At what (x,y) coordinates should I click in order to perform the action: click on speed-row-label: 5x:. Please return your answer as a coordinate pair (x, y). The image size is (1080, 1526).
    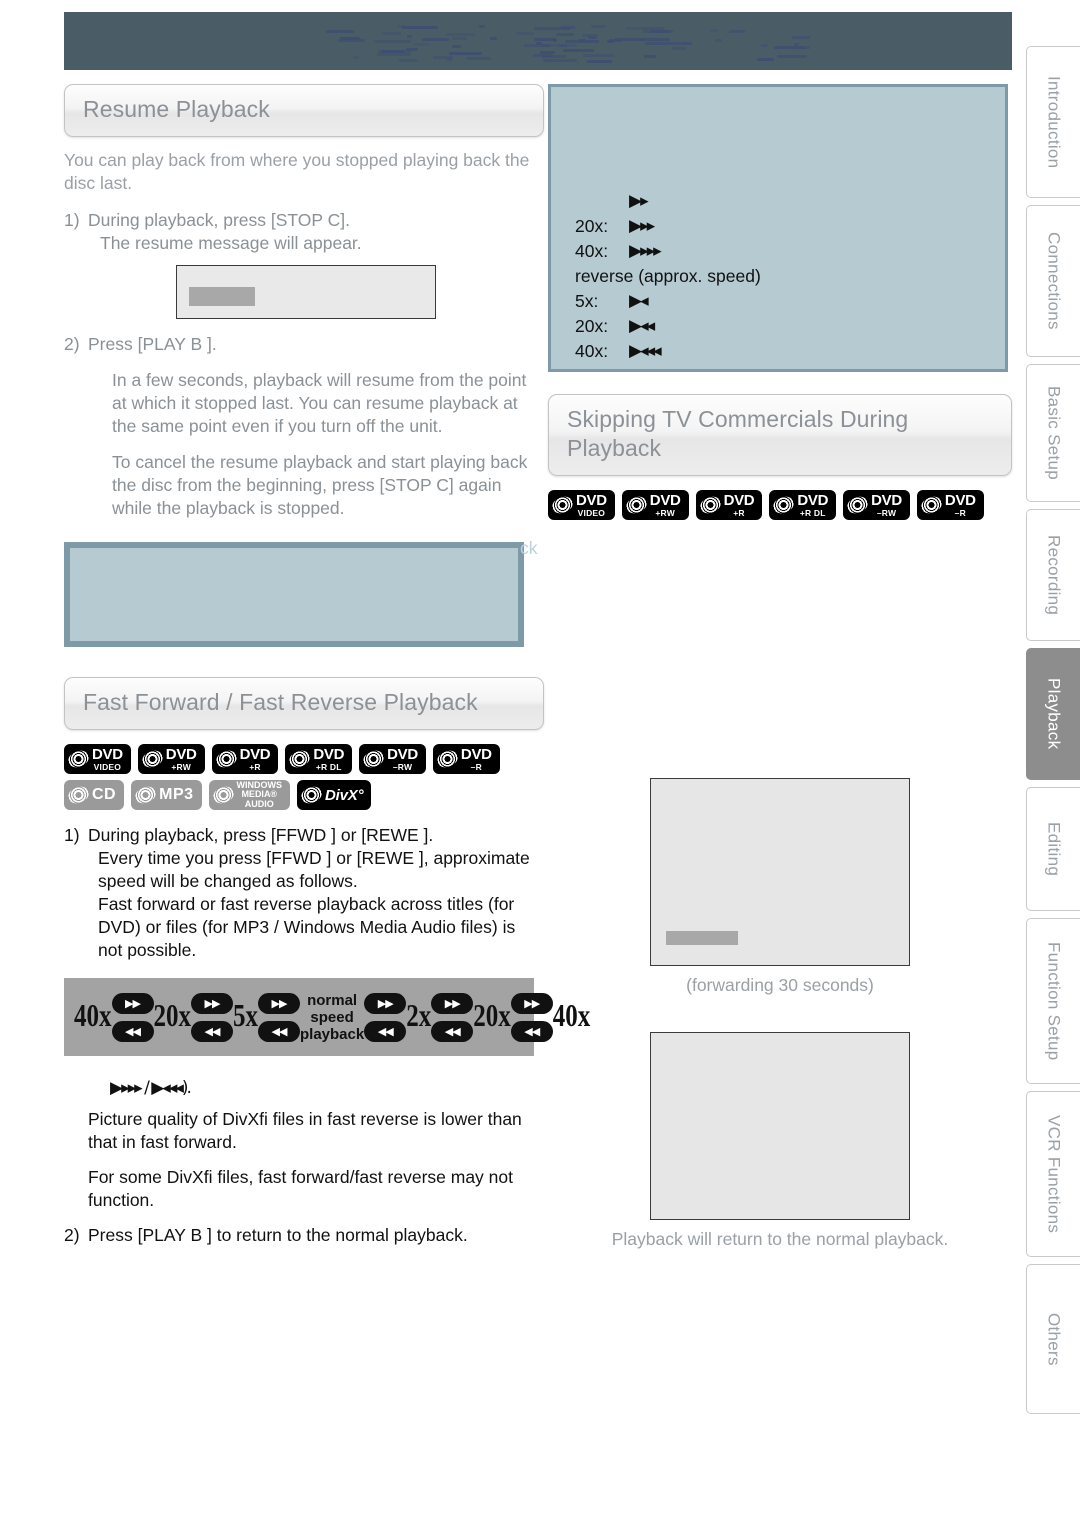
    Looking at the image, I should click on (587, 301).